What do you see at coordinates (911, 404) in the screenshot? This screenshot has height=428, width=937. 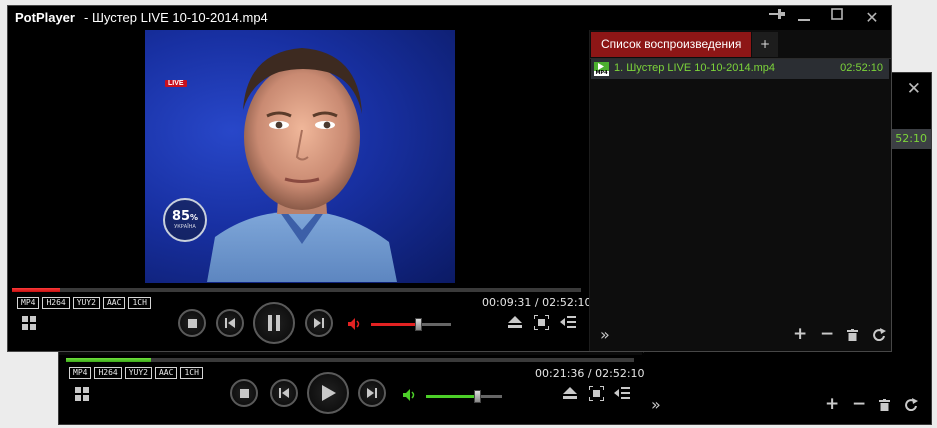 I see `back-repeat-icon` at bounding box center [911, 404].